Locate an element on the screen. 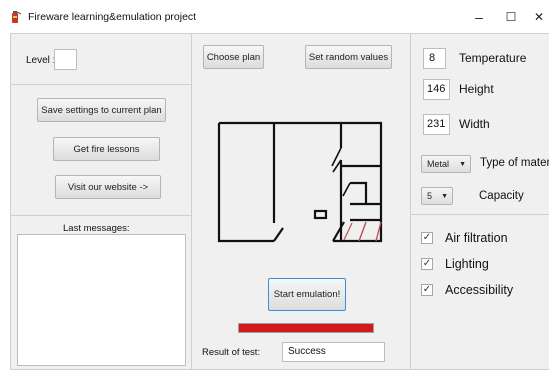 The height and width of the screenshot is (373, 549). checkbox-row: ✓ Lighting is located at coordinates (455, 264).